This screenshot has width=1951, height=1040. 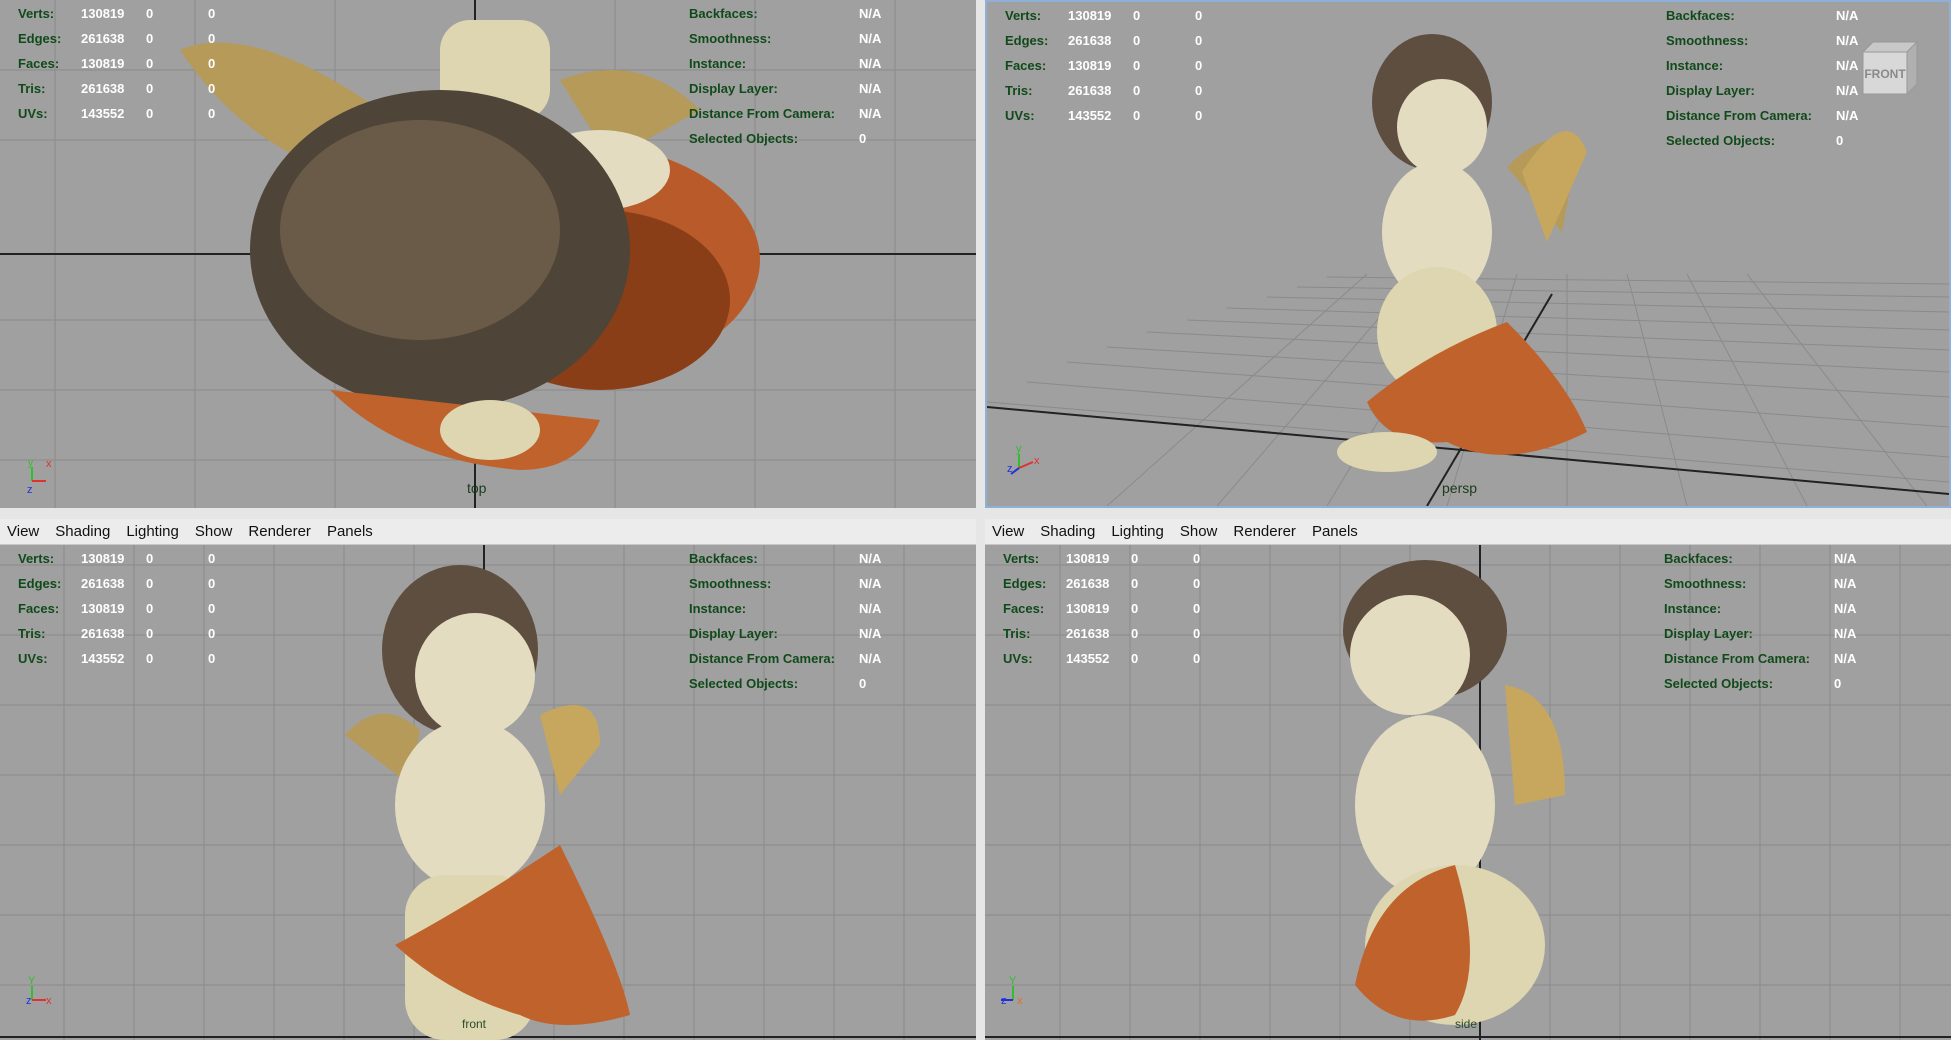 I want to click on viewport-divider-horizontal, so click(x=975, y=513).